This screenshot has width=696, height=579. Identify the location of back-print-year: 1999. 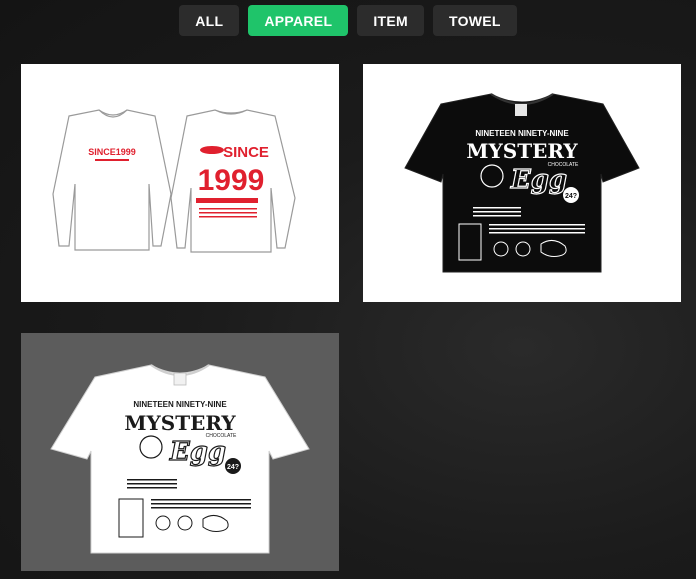
(231, 180).